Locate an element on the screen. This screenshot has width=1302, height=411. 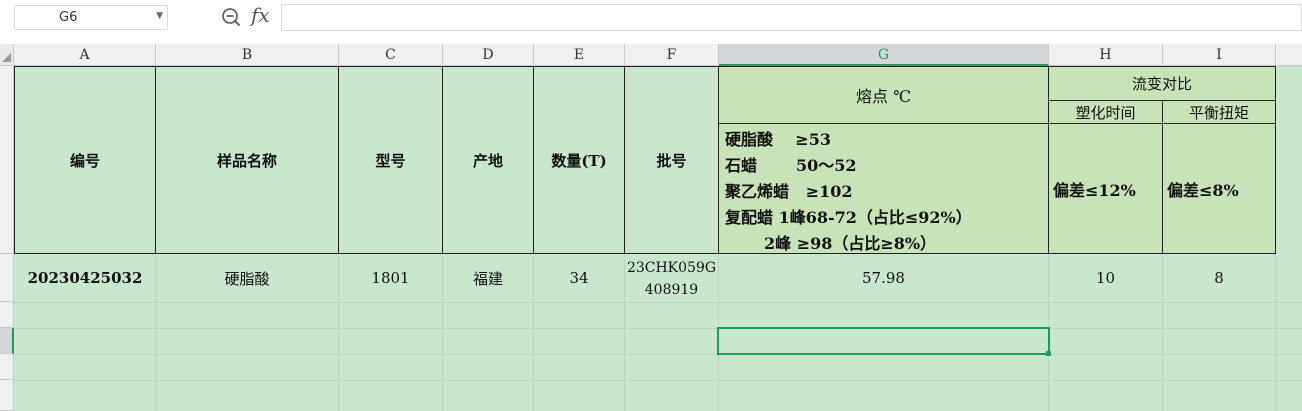
spec-line: 石蜡 50～52 is located at coordinates (791, 165).